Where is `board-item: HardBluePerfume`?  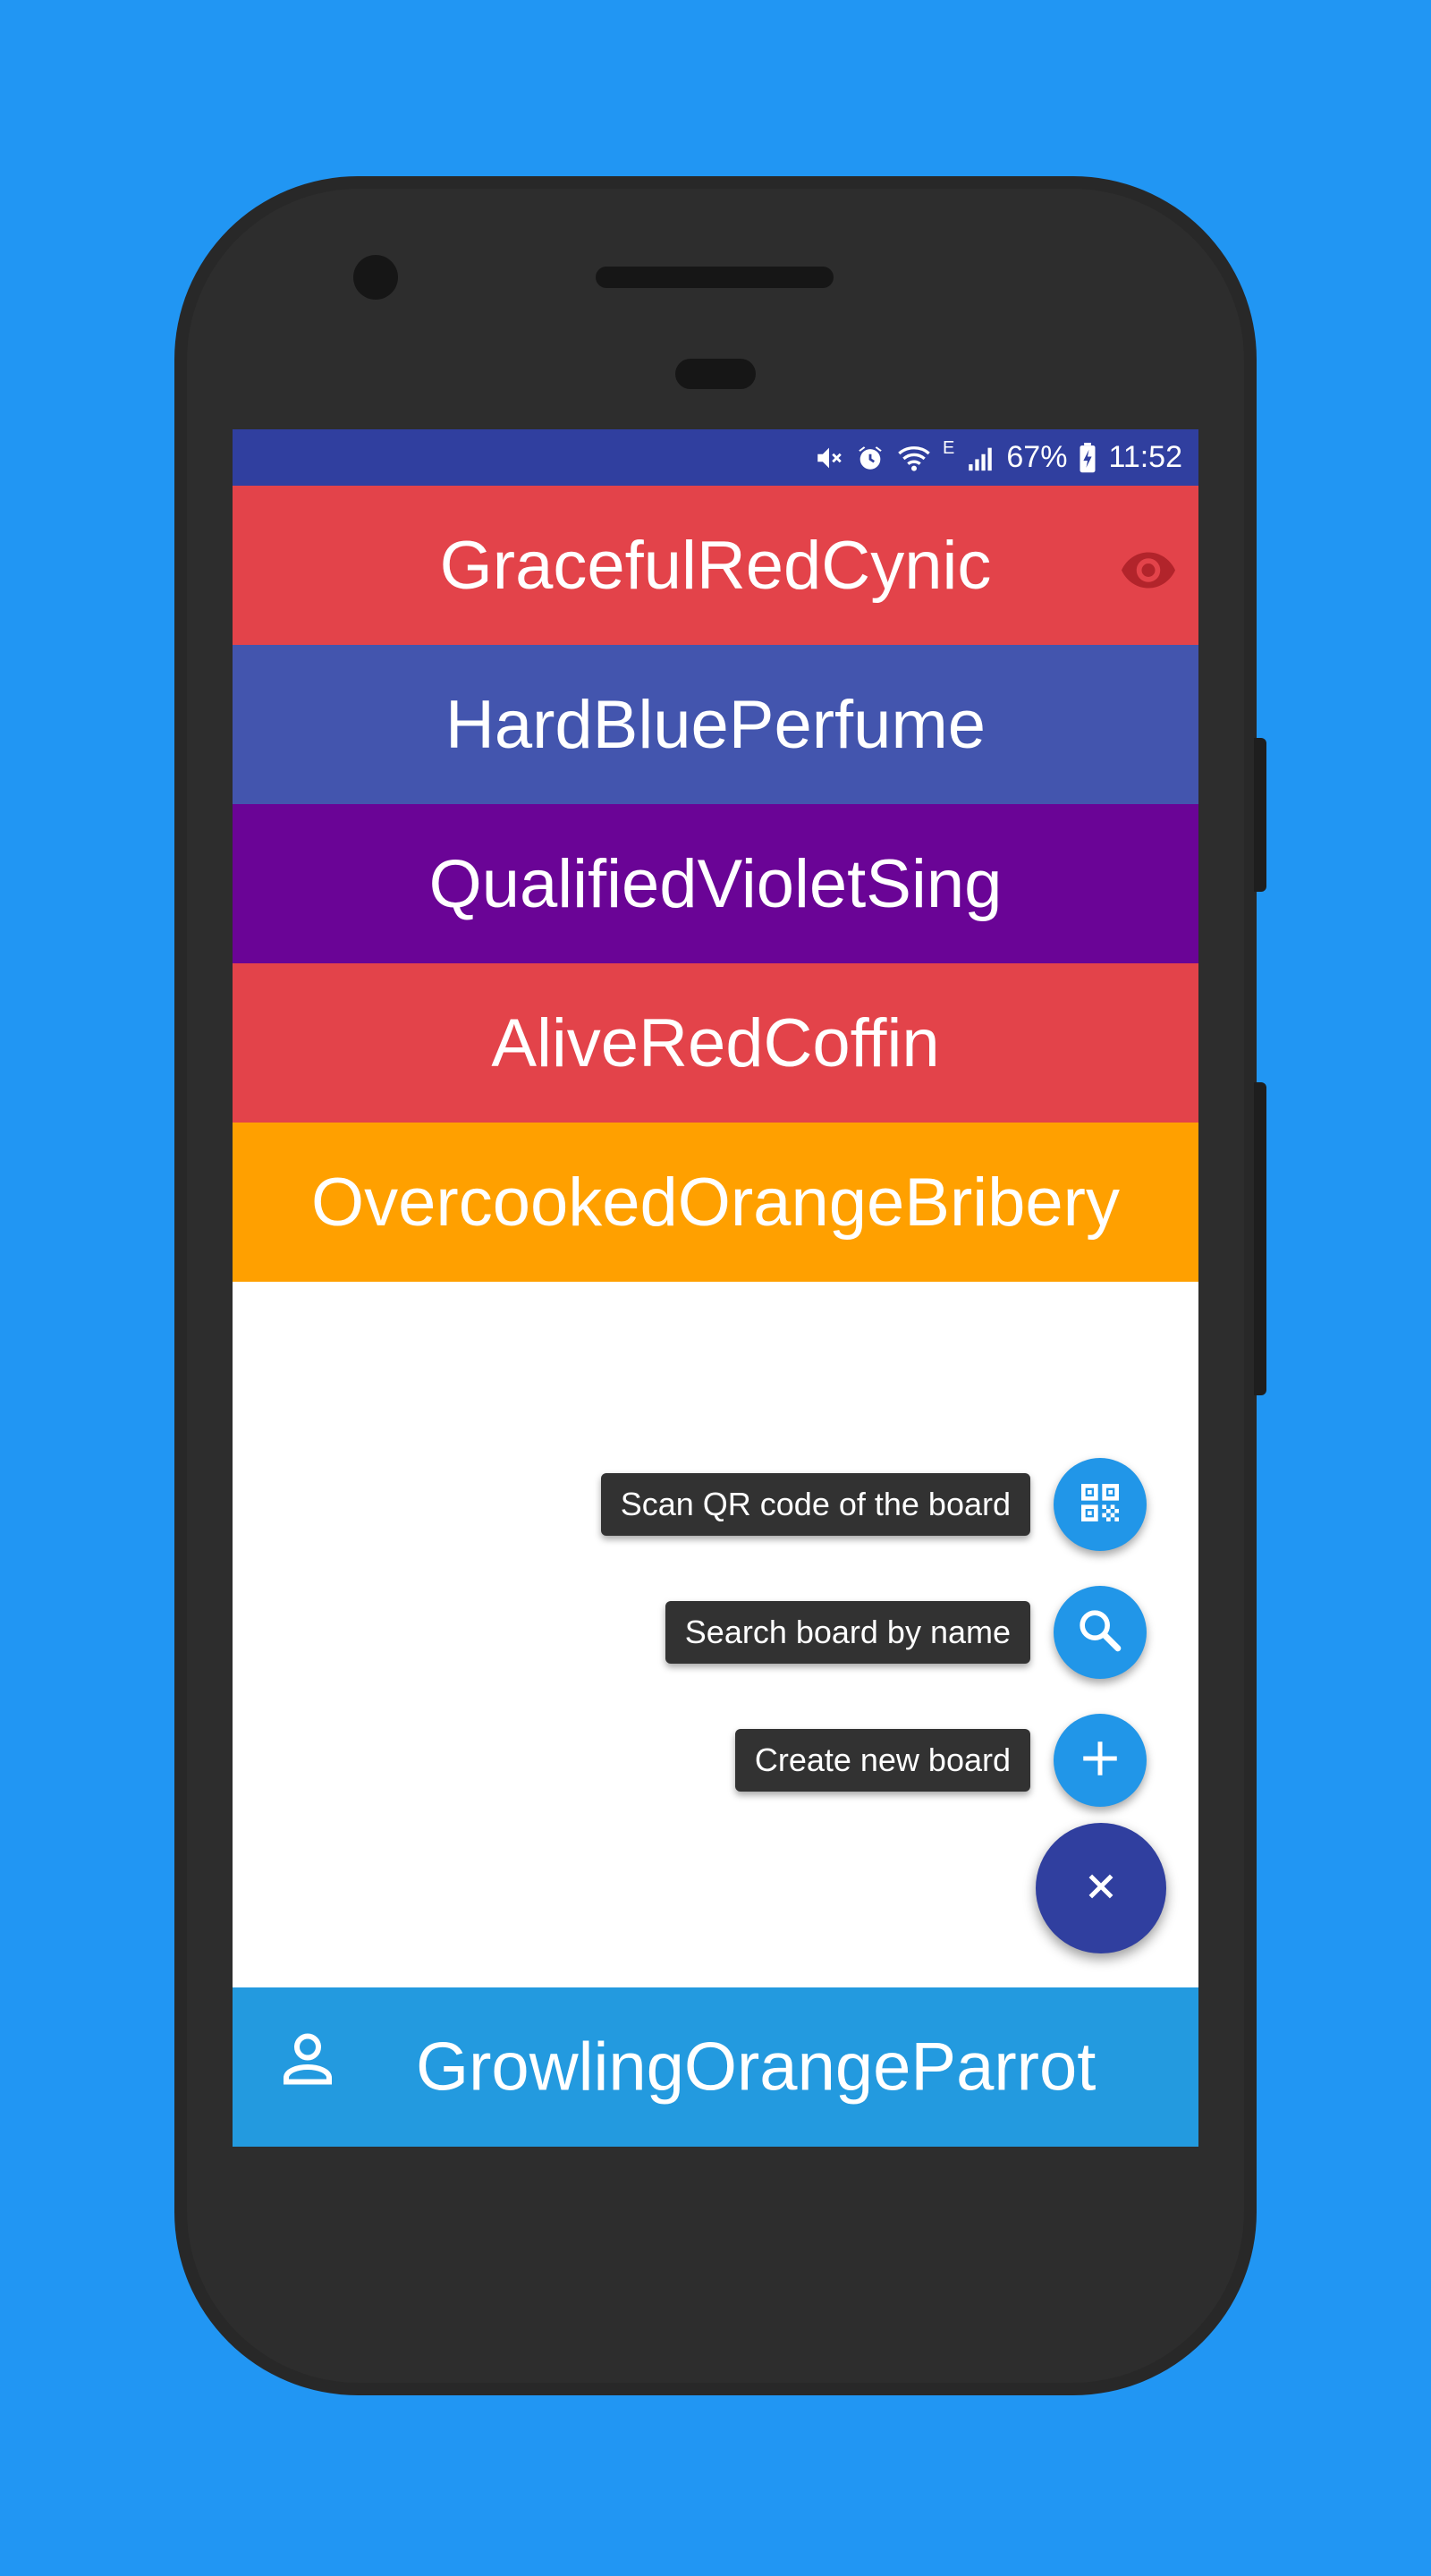
board-item: HardBluePerfume is located at coordinates (716, 724).